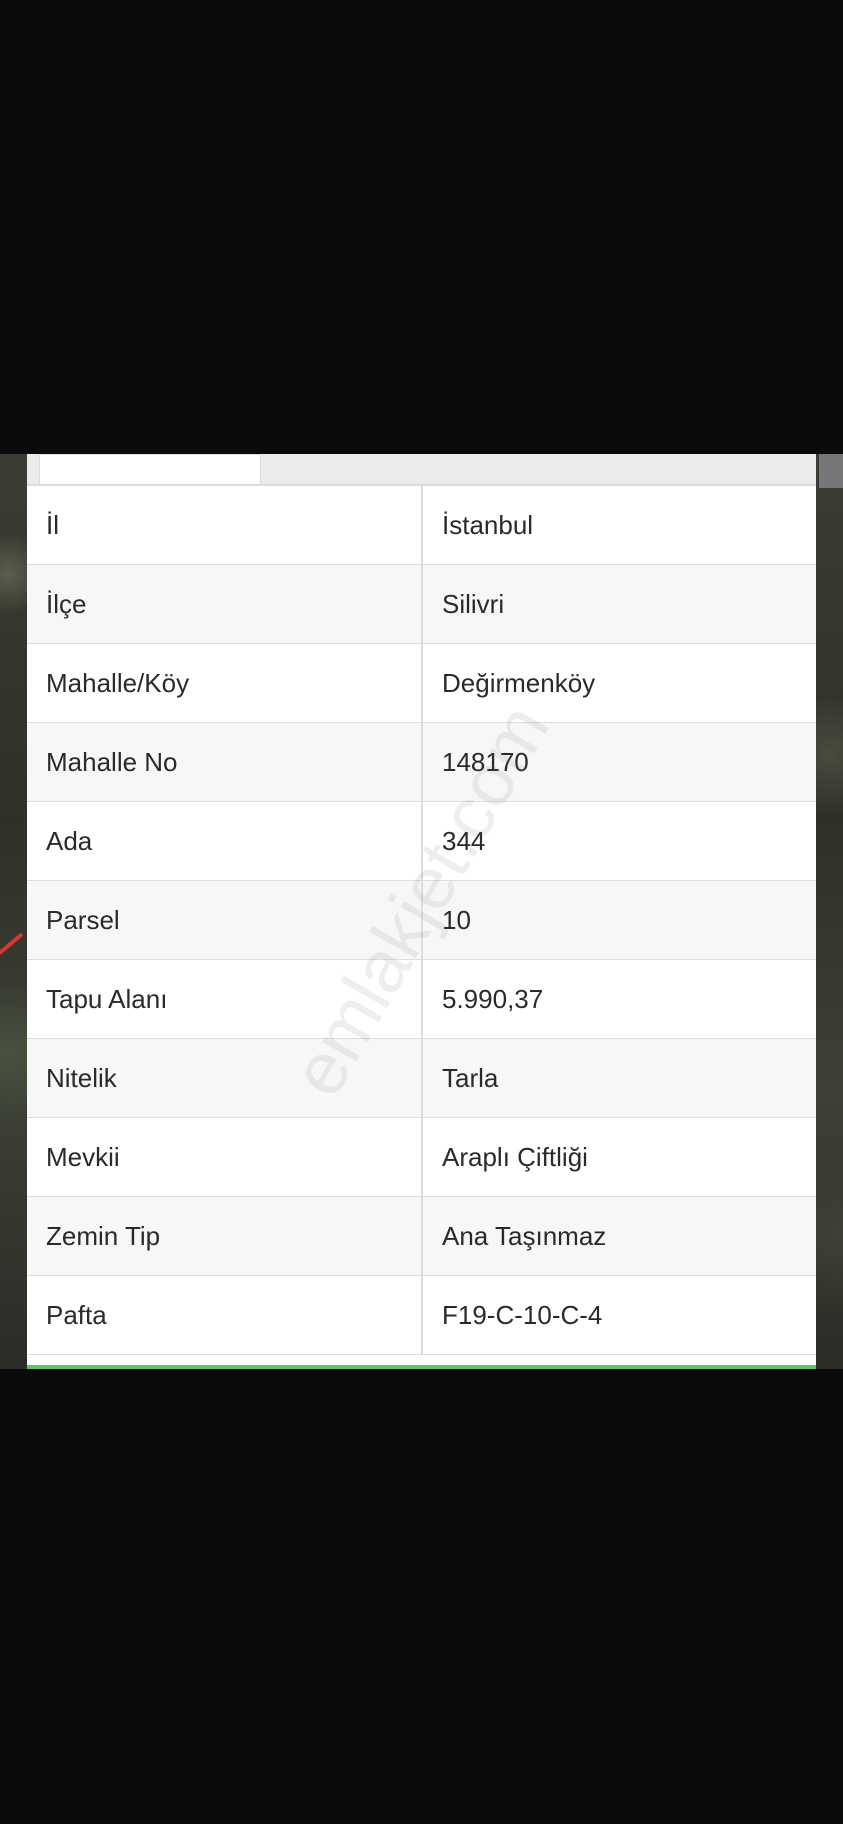 The width and height of the screenshot is (843, 1824). What do you see at coordinates (619, 1157) in the screenshot?
I see `row-value-mevkii: Araplı Çiftliği` at bounding box center [619, 1157].